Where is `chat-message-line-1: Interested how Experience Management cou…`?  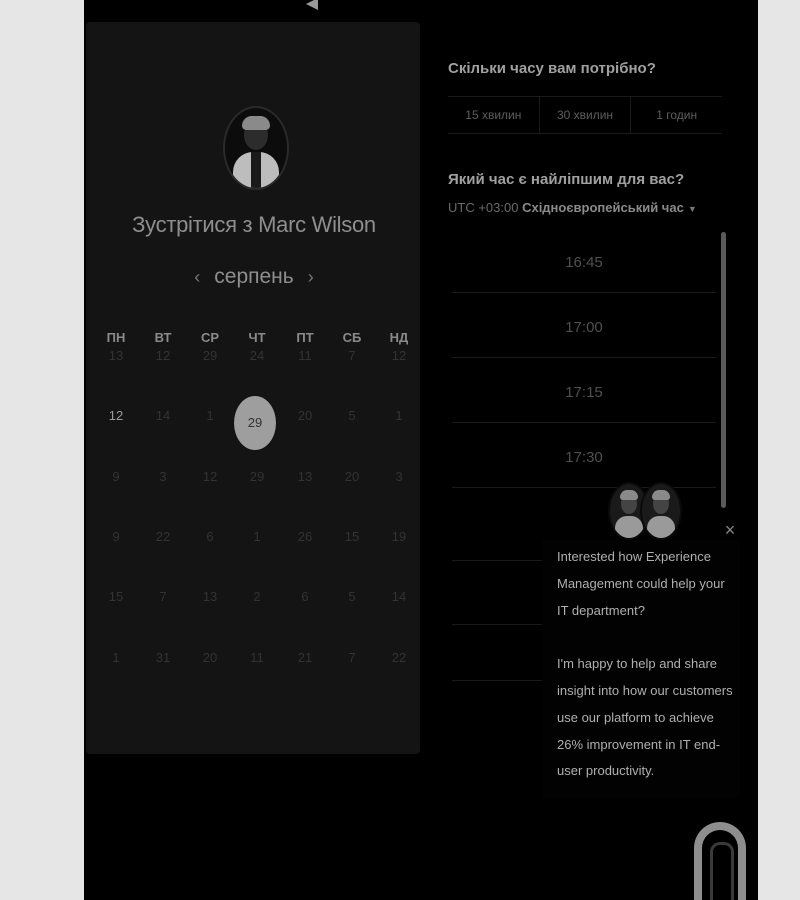 chat-message-line-1: Interested how Experience Management cou… is located at coordinates (641, 583).